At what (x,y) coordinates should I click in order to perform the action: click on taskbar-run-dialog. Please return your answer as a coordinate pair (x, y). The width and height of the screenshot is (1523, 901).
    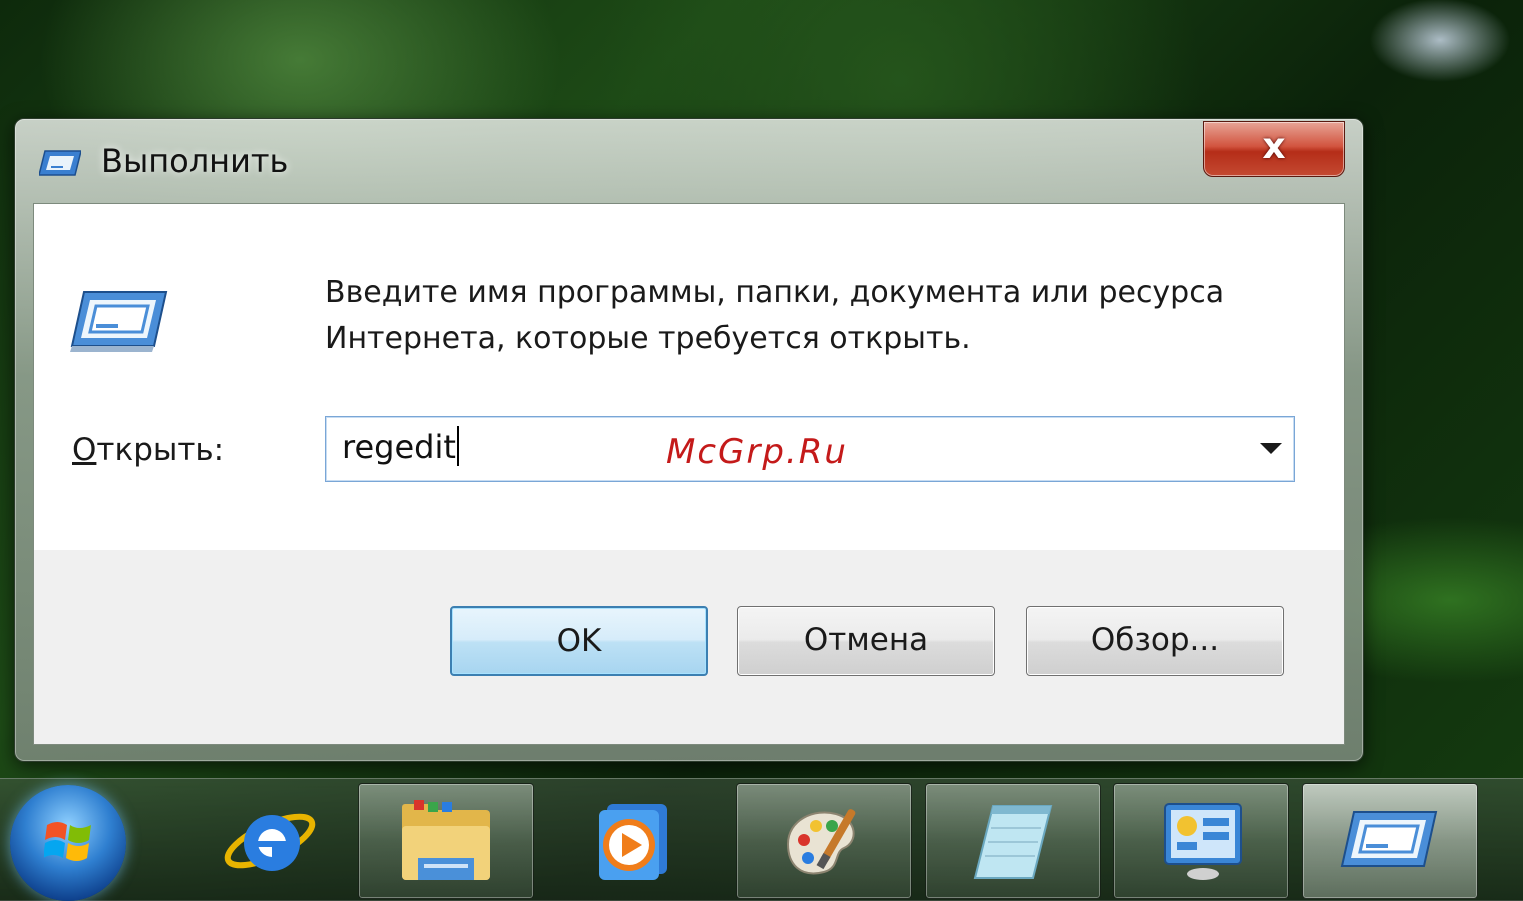
    Looking at the image, I should click on (1390, 841).